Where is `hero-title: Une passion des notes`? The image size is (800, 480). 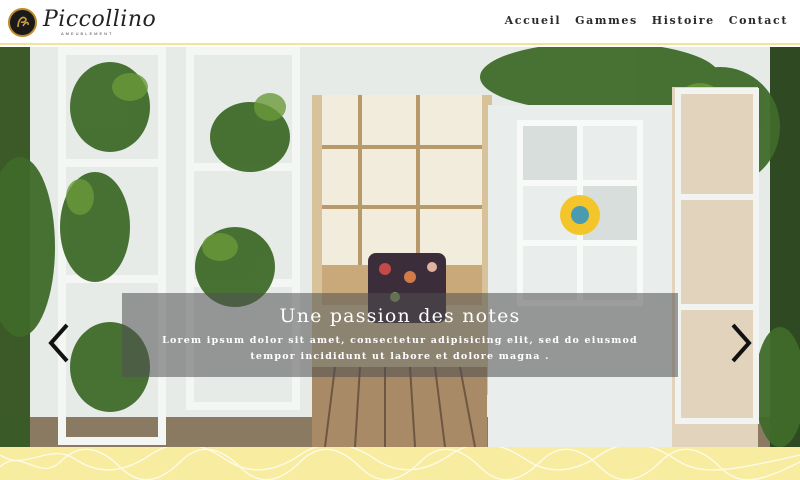 hero-title: Une passion des notes is located at coordinates (400, 316).